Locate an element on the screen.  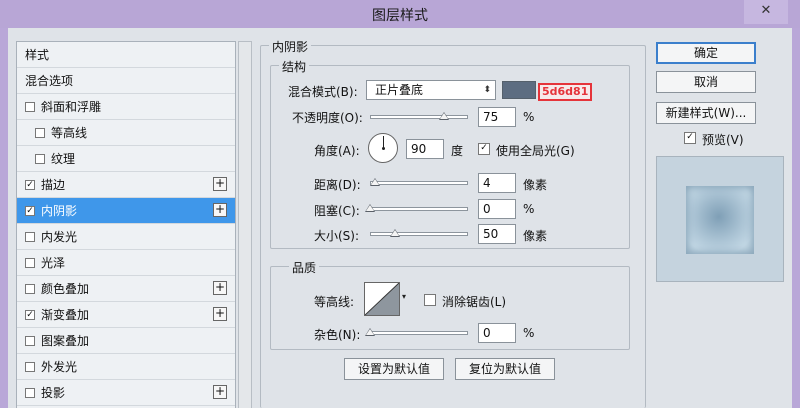
size-slider-thumb is located at coordinates (395, 233).